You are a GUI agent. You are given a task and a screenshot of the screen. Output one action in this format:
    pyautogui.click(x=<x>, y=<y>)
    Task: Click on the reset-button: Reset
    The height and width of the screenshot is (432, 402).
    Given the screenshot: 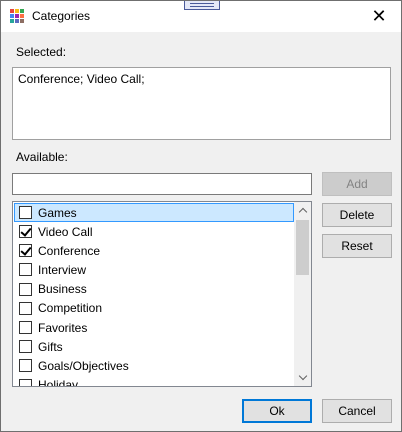 What is the action you would take?
    pyautogui.click(x=357, y=246)
    